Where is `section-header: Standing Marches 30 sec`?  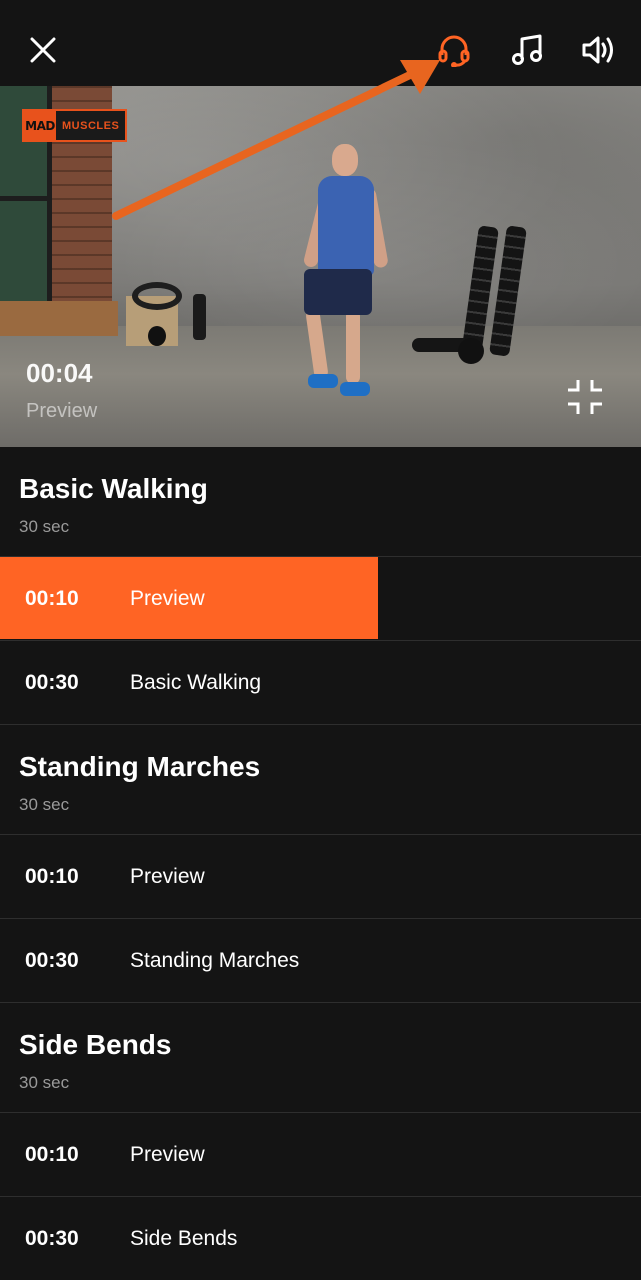 section-header: Standing Marches 30 sec is located at coordinates (320, 780).